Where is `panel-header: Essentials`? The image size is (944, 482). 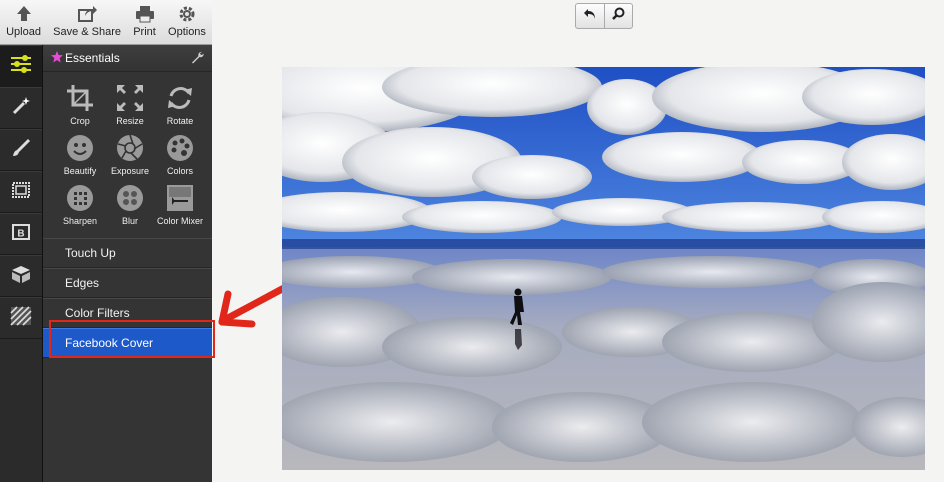 panel-header: Essentials is located at coordinates (127, 58).